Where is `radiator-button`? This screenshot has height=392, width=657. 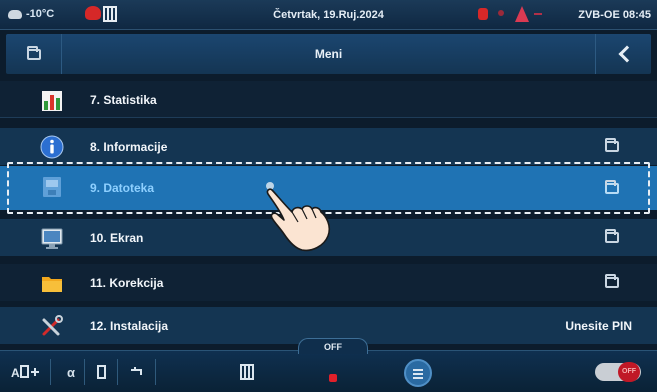
radiator-button is located at coordinates (247, 372).